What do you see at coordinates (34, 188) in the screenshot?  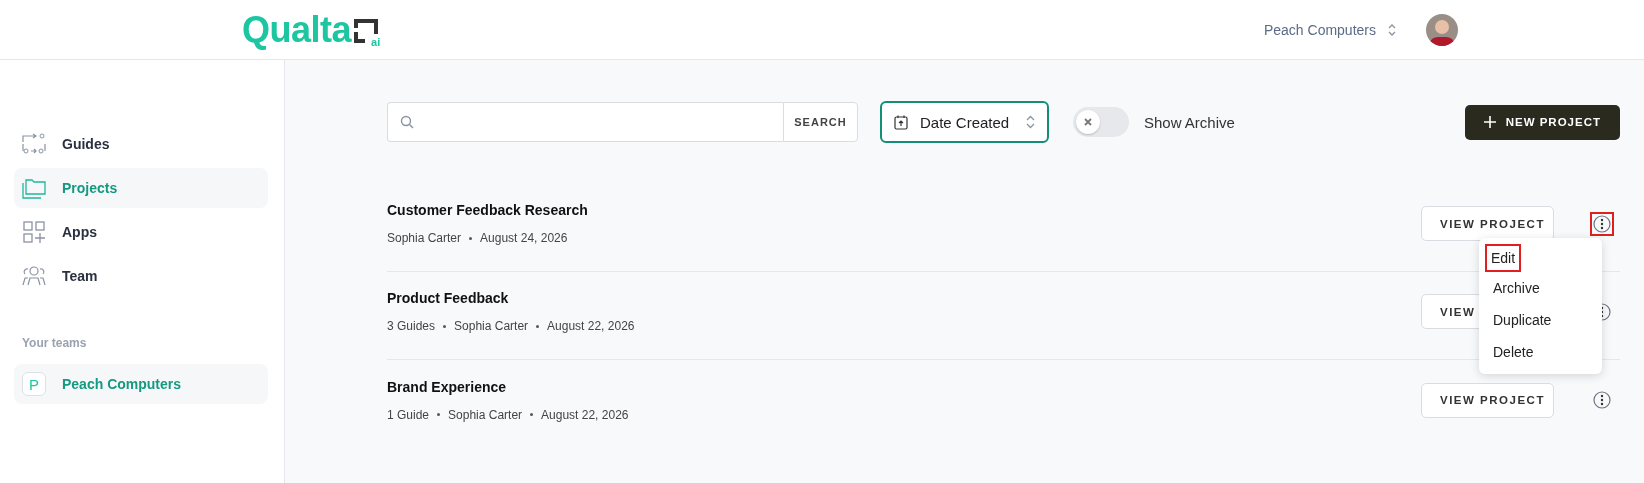 I see `folder-icon` at bounding box center [34, 188].